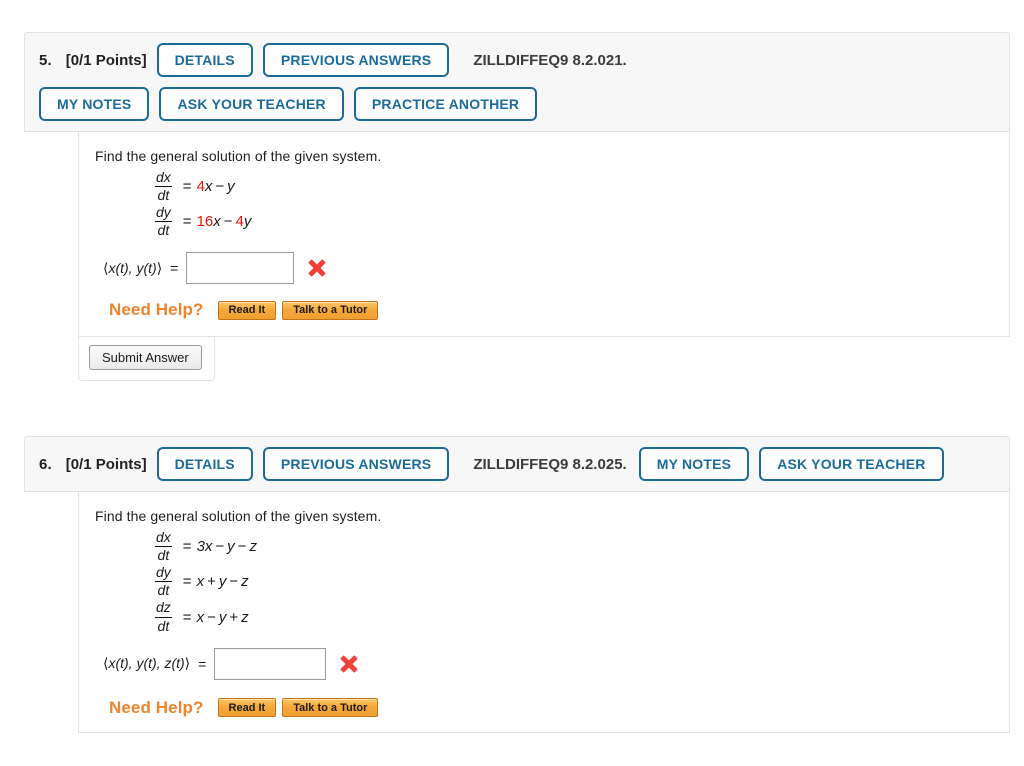 The width and height of the screenshot is (1024, 766). Describe the element at coordinates (216, 581) in the screenshot. I see `equation-right-side: = x + y − z` at that location.